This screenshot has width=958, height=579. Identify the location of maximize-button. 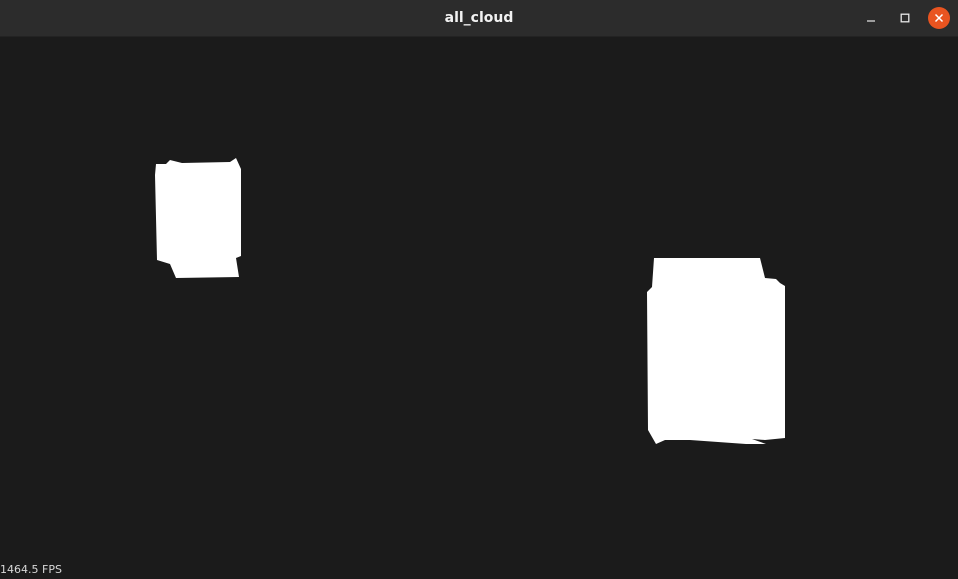
(905, 18).